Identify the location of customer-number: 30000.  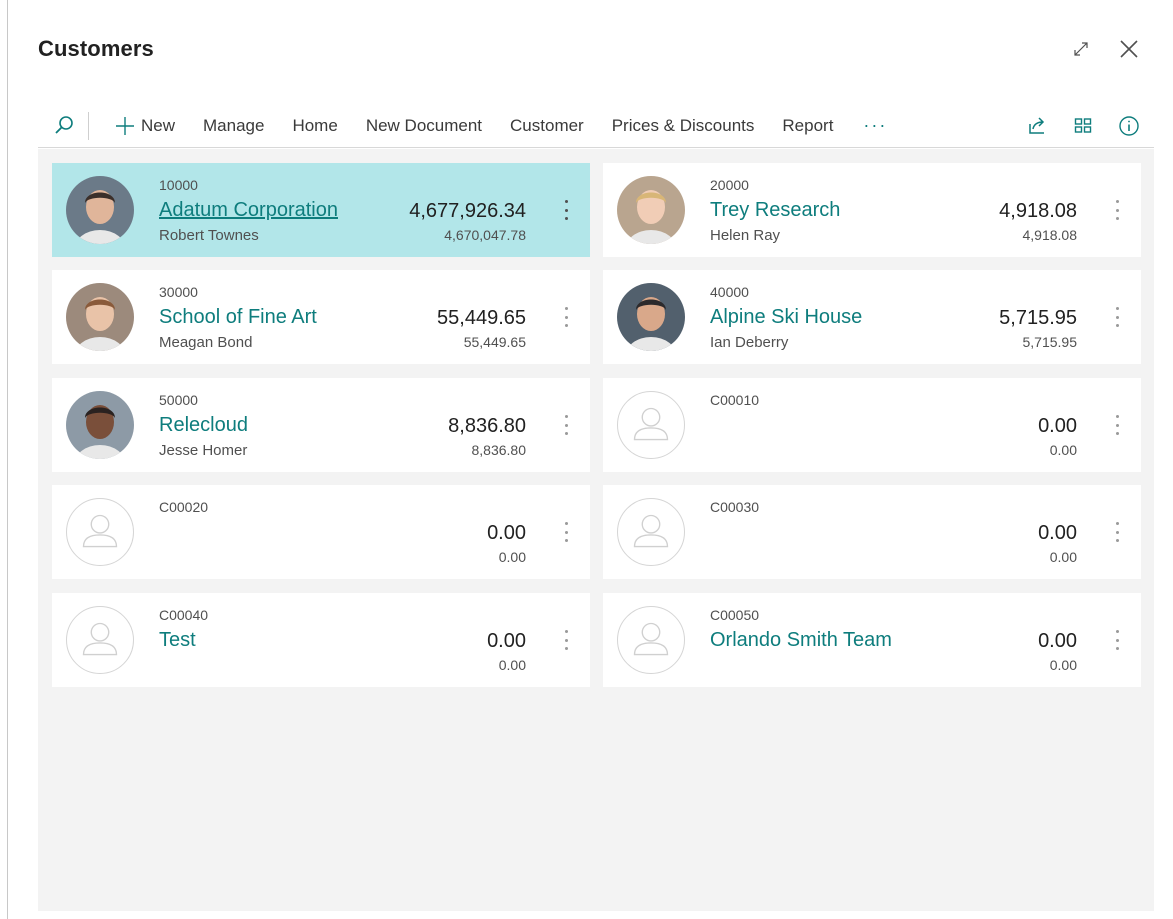
(178, 292).